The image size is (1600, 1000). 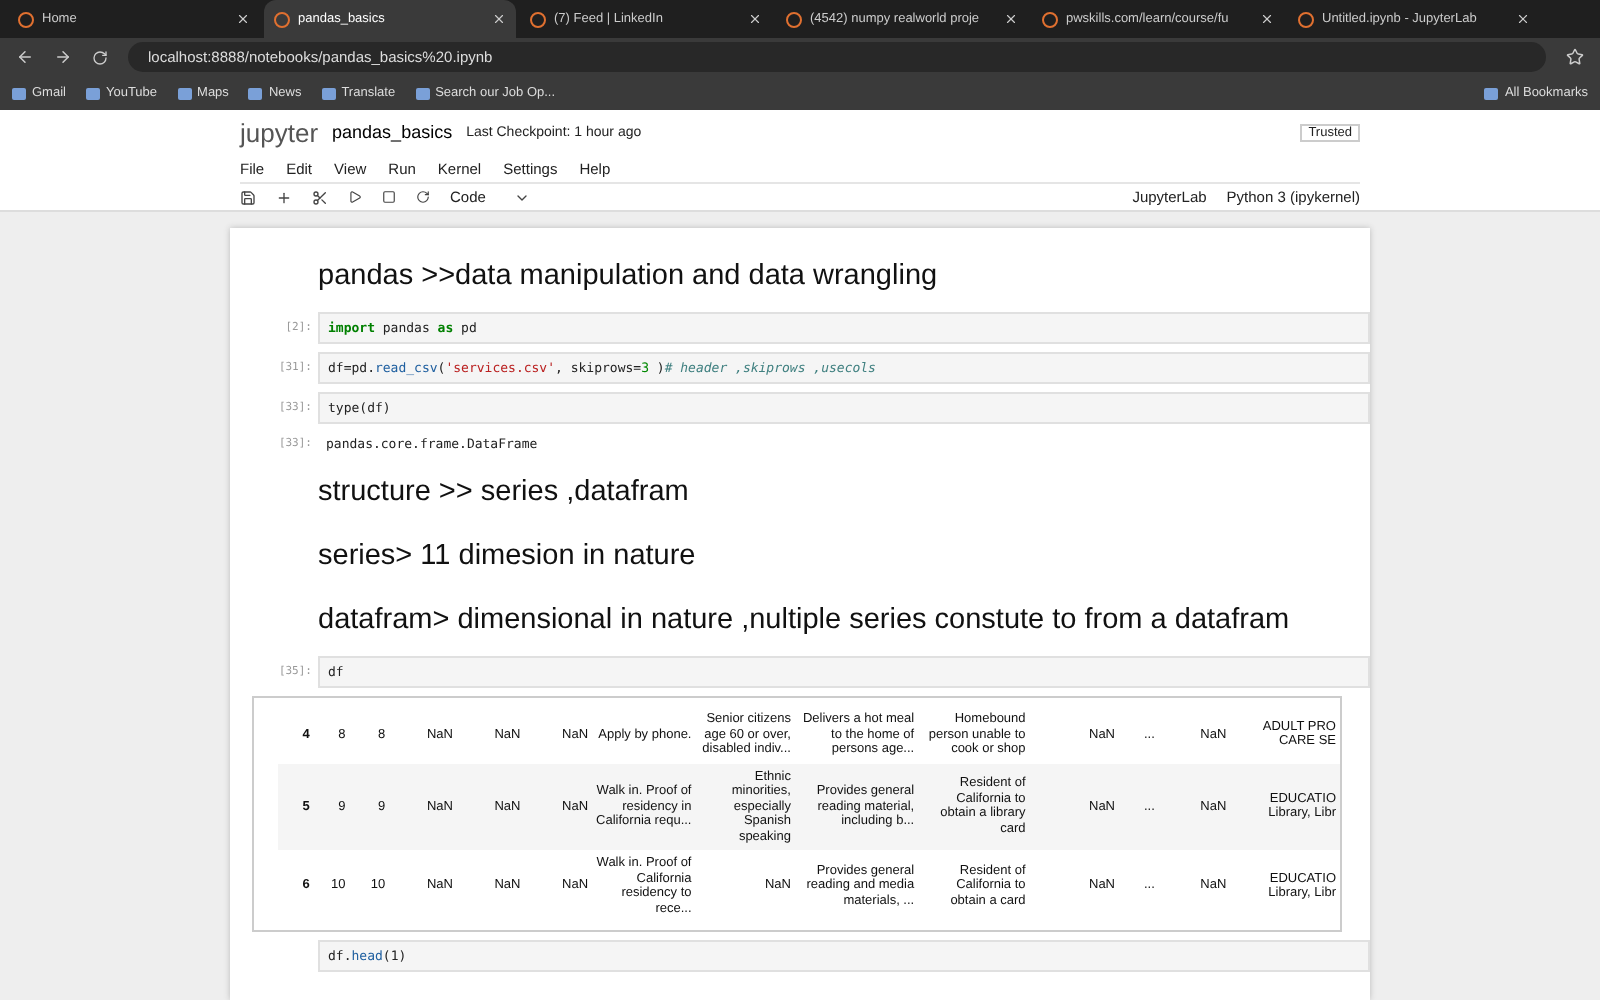 What do you see at coordinates (507, 557) in the screenshot?
I see `markdown-heading: series> 11 dimesion in nature` at bounding box center [507, 557].